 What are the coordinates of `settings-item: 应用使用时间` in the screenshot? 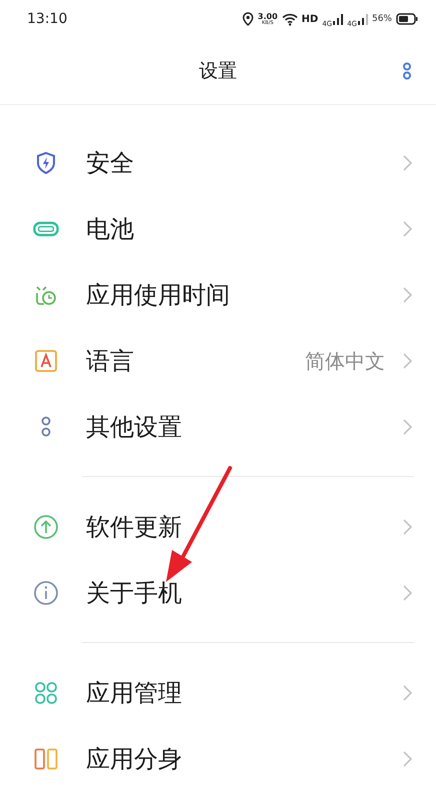 It's located at (218, 295).